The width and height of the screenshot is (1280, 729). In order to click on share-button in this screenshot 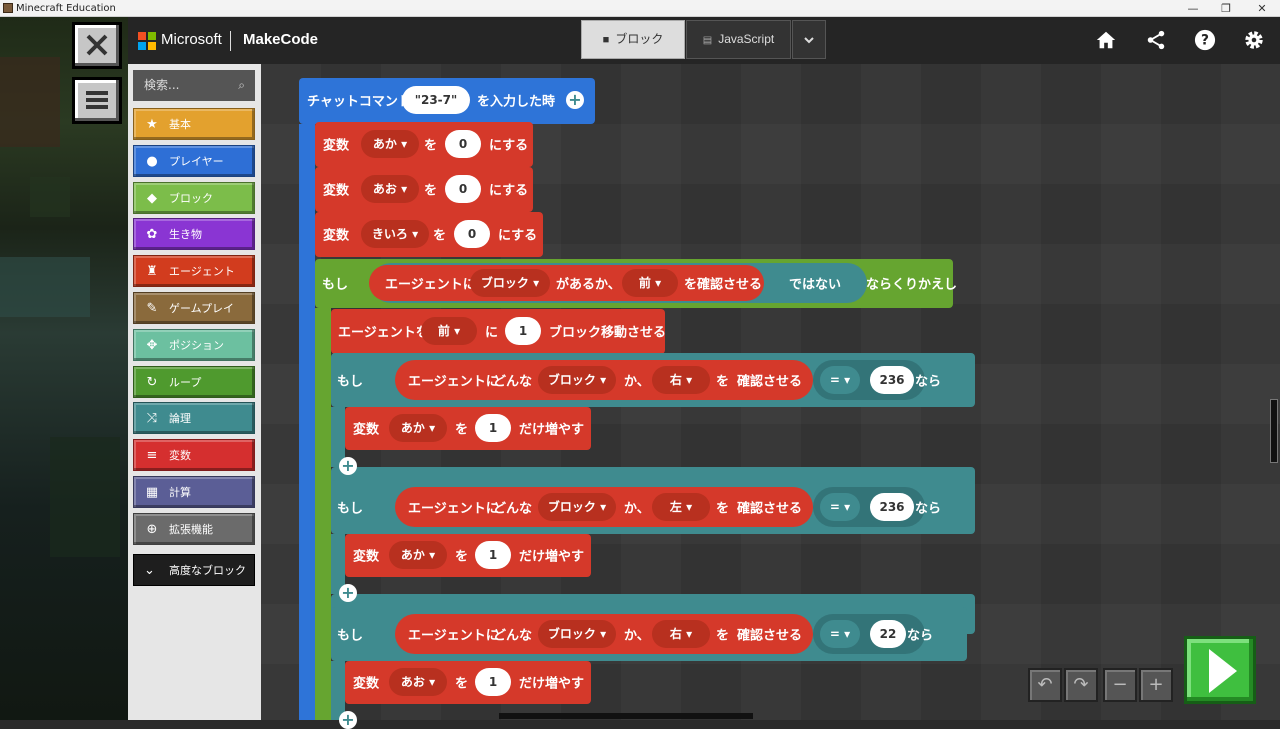, I will do `click(1156, 41)`.